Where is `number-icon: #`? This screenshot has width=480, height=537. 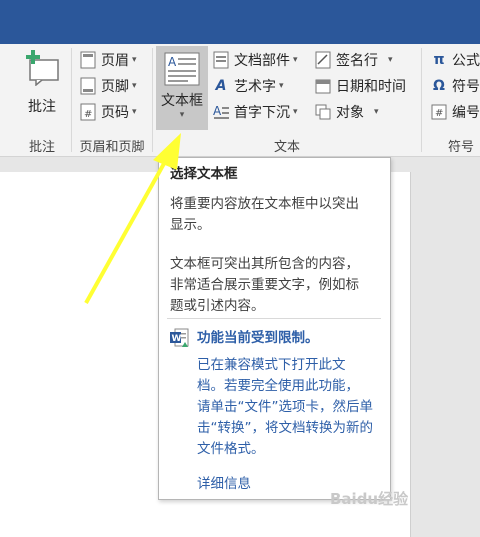 number-icon: # is located at coordinates (439, 112).